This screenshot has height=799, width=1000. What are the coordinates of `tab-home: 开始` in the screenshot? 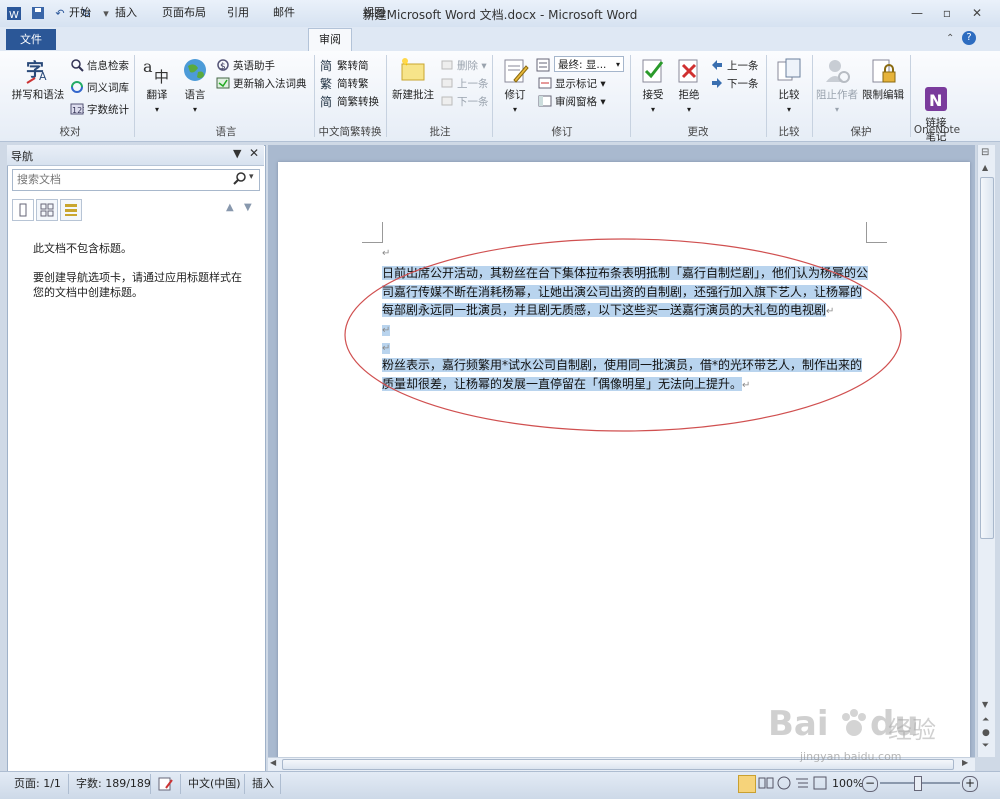 It's located at (80, 12).